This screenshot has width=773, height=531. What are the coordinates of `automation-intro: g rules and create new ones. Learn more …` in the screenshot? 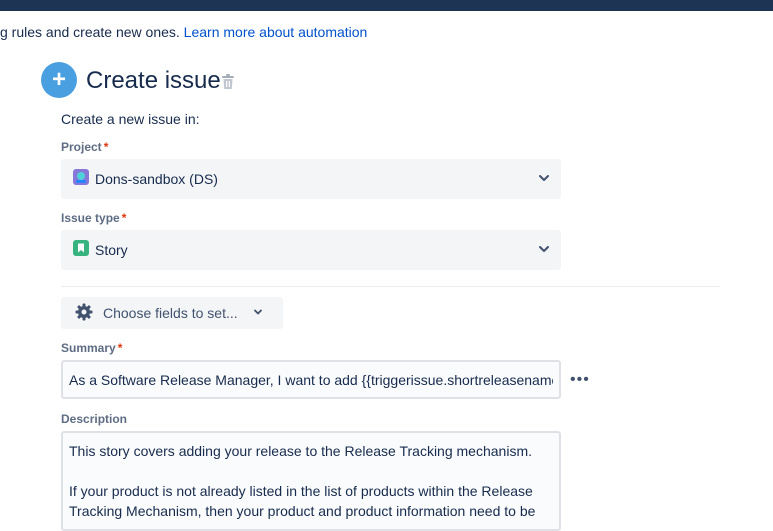 It's located at (183, 32).